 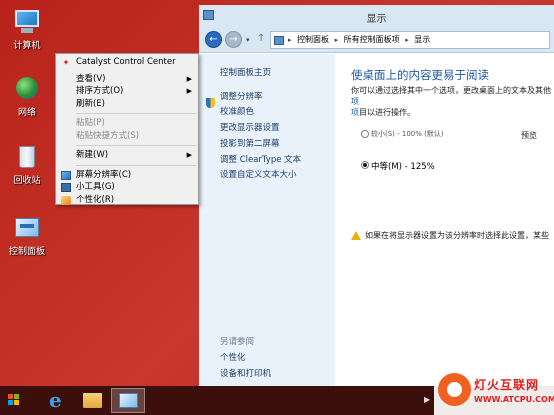 I want to click on menu-item-personalize: 个性化(R), so click(x=127, y=200).